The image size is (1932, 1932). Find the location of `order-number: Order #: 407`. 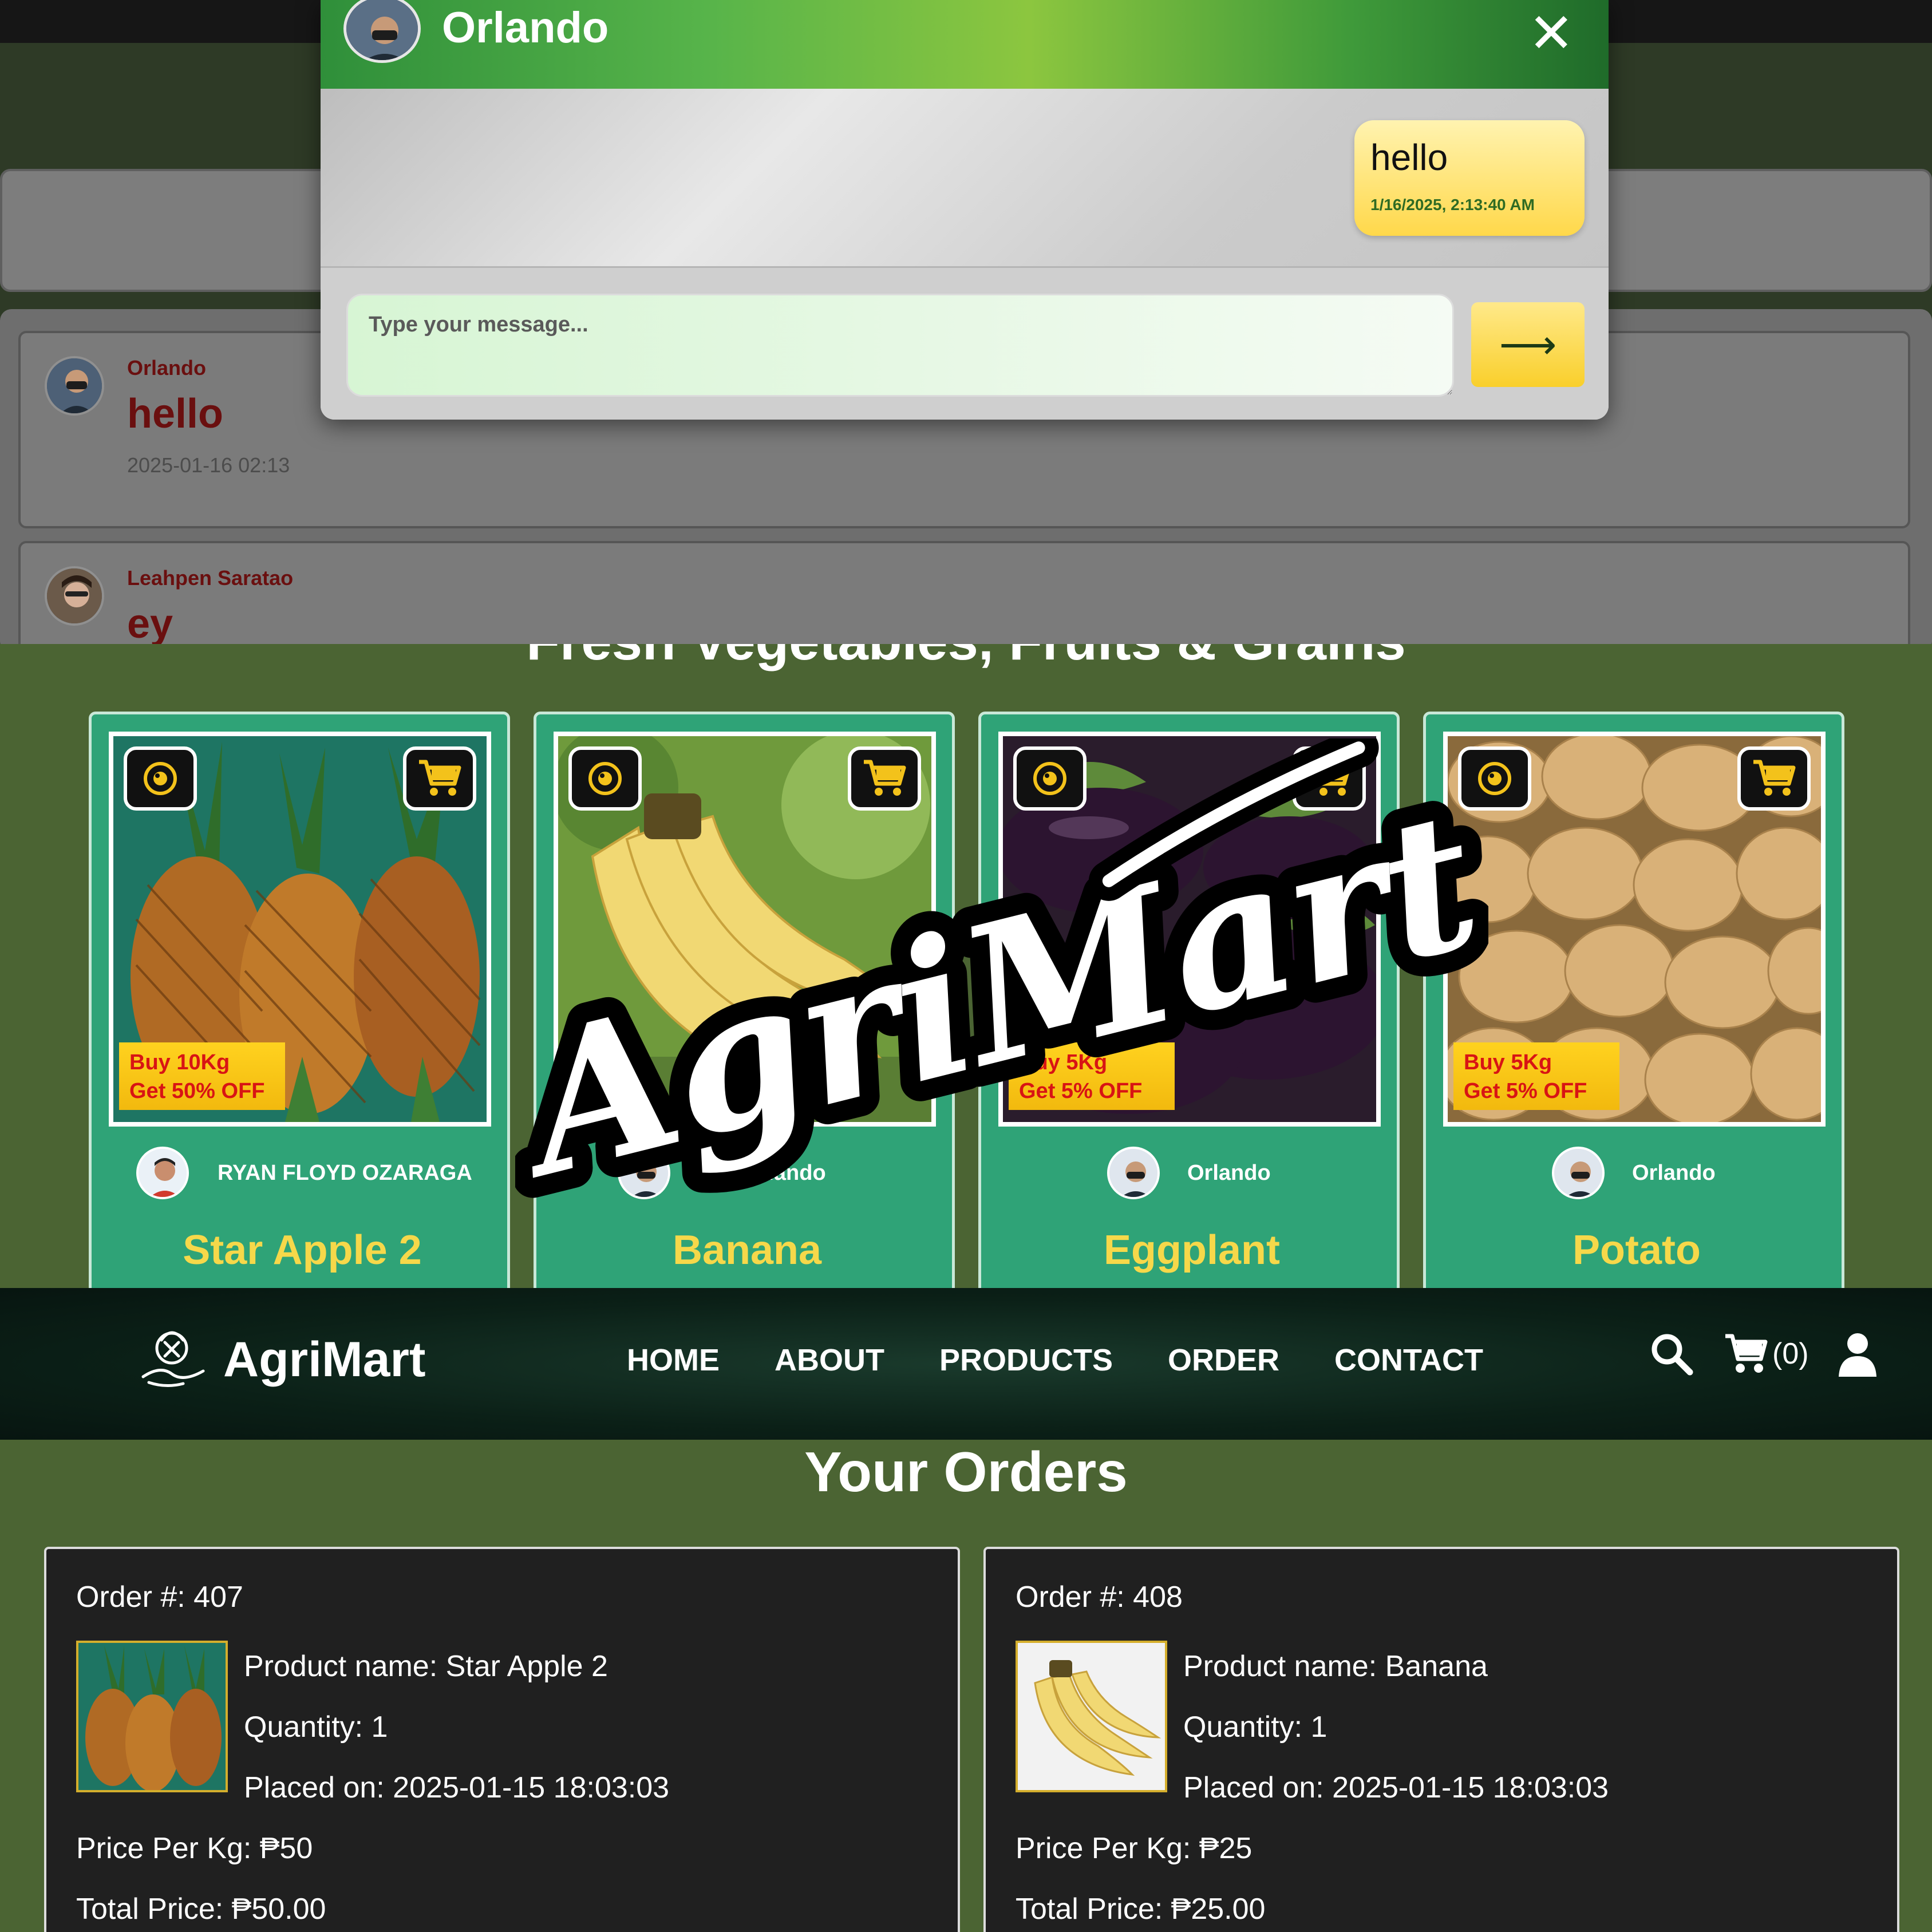

order-number: Order #: 407 is located at coordinates (159, 1597).